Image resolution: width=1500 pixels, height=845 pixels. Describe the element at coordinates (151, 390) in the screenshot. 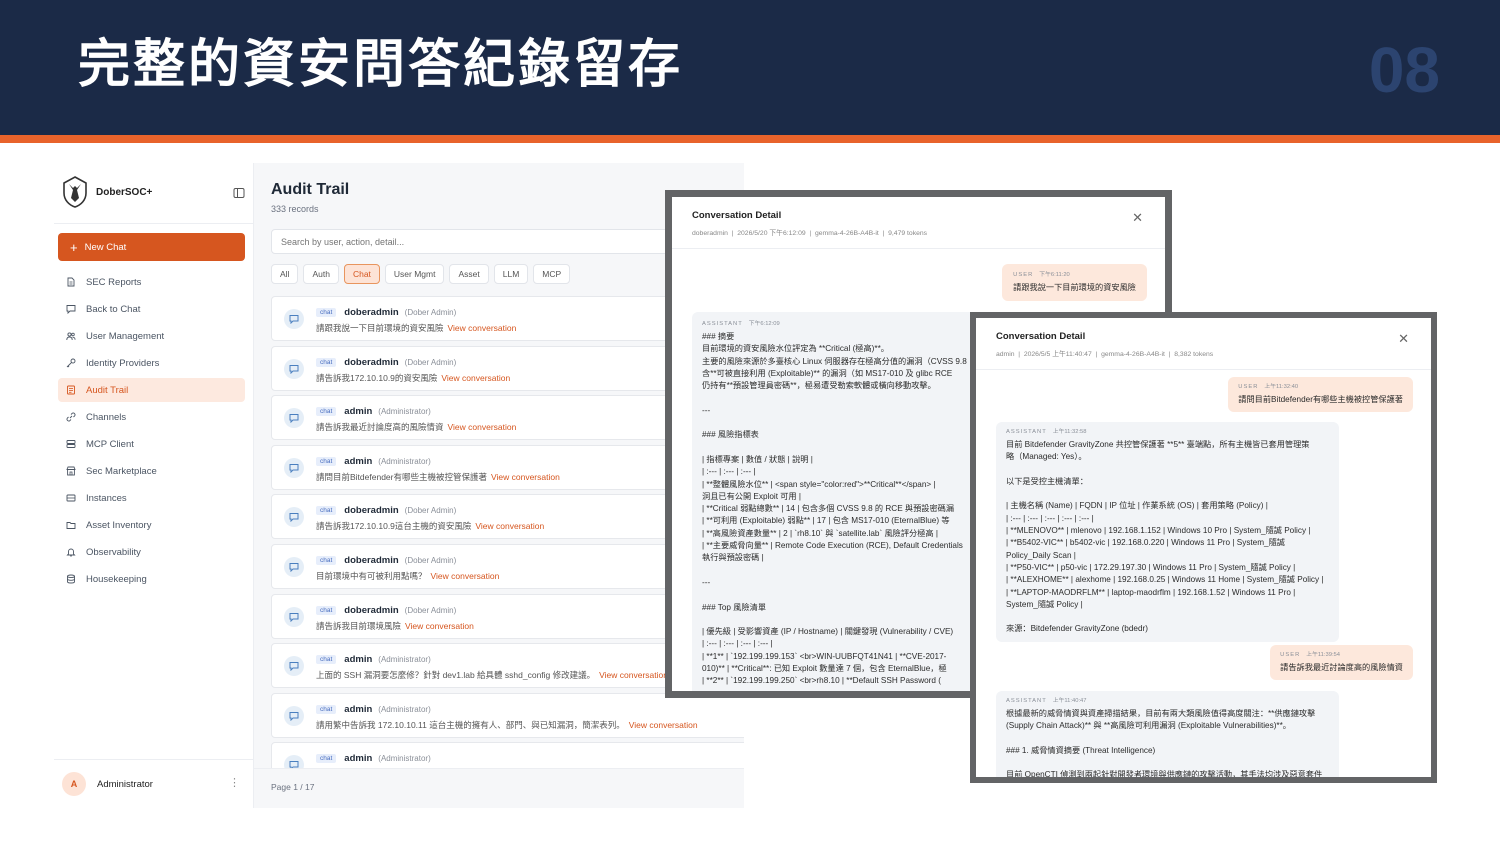

I see `sidebar-item-audit-trail: Audit Trail` at that location.